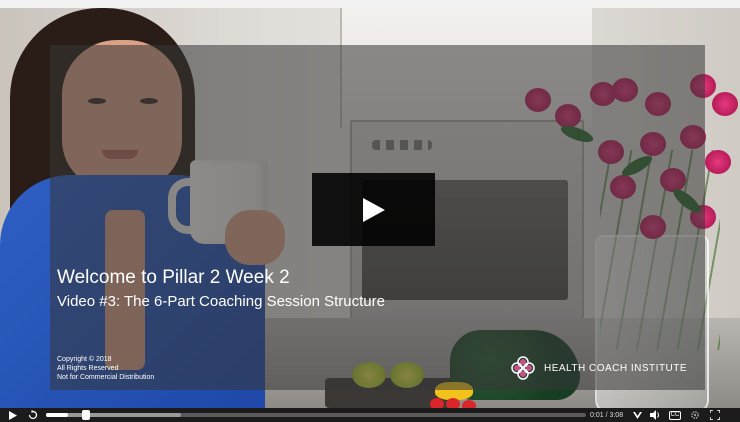 The image size is (740, 422). What do you see at coordinates (173, 277) in the screenshot?
I see `video-title: Welcome to Pillar 2 Week 2` at bounding box center [173, 277].